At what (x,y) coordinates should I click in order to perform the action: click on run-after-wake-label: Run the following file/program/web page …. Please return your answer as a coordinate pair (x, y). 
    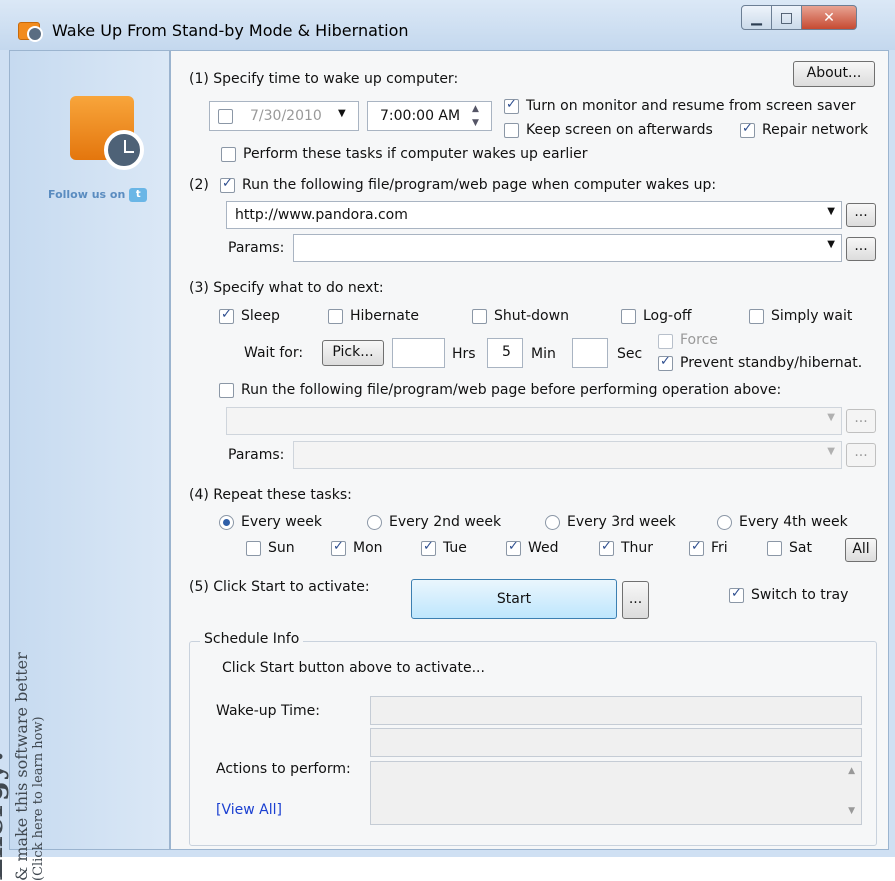
    Looking at the image, I should click on (479, 185).